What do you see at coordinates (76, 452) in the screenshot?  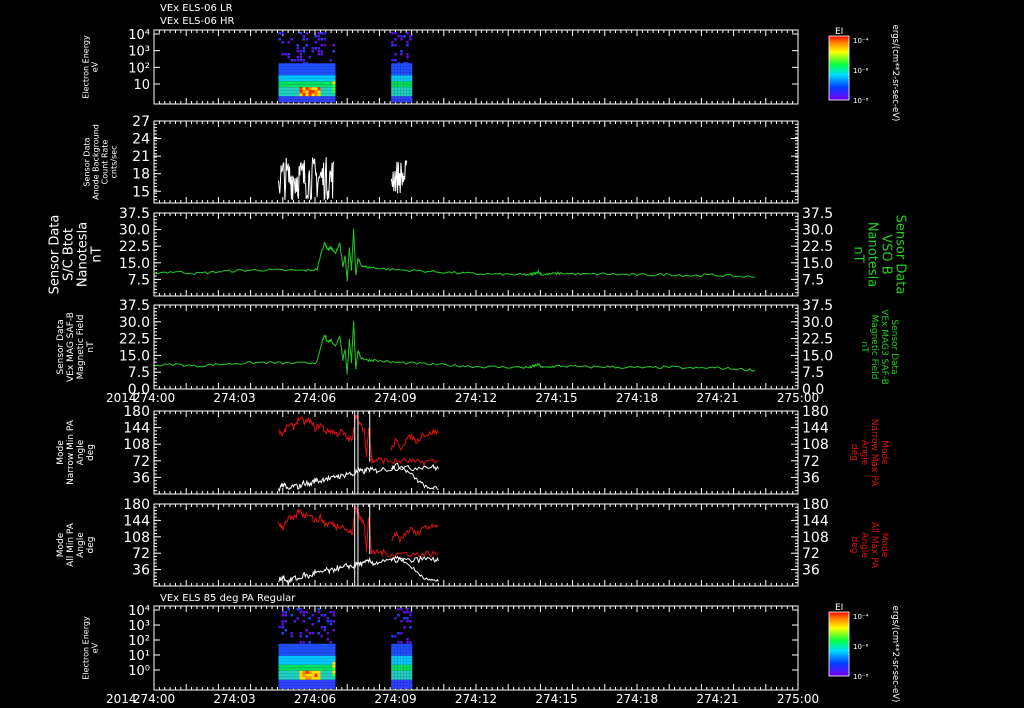 I see `pa-narrow-ylabel: Mode Narrow Min PA Angle deg` at bounding box center [76, 452].